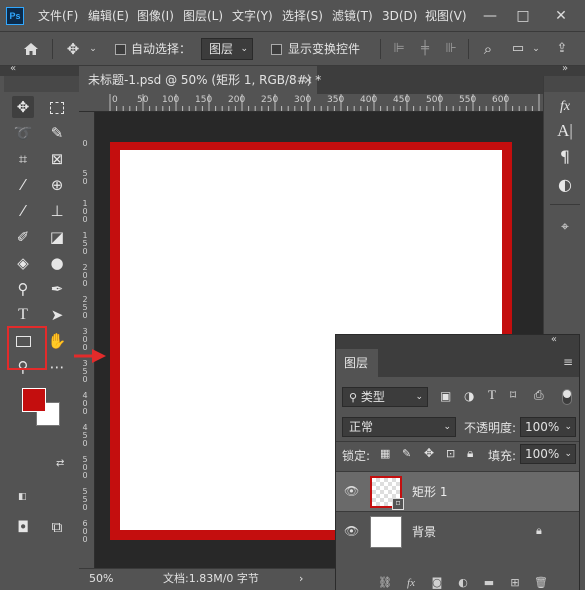 This screenshot has height=590, width=585. What do you see at coordinates (115, 100) in the screenshot?
I see `ruler-label: 0` at bounding box center [115, 100].